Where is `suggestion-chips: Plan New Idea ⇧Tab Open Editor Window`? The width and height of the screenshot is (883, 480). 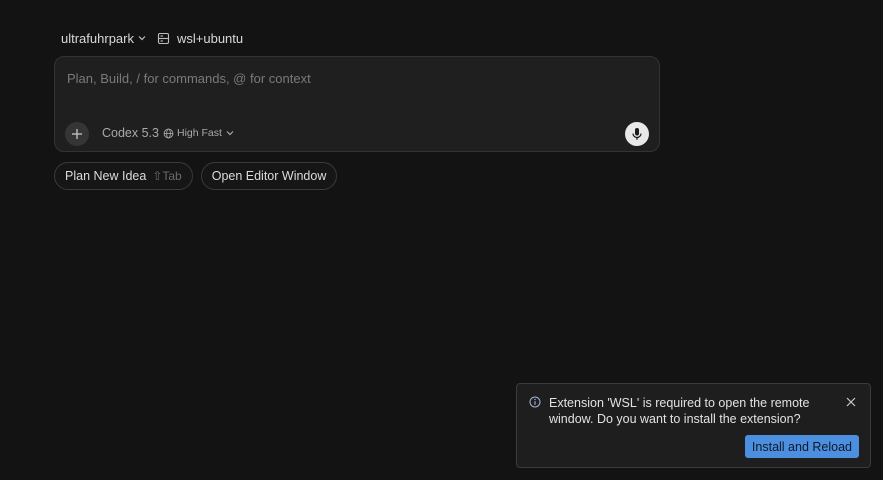 suggestion-chips: Plan New Idea ⇧Tab Open Editor Window is located at coordinates (196, 176).